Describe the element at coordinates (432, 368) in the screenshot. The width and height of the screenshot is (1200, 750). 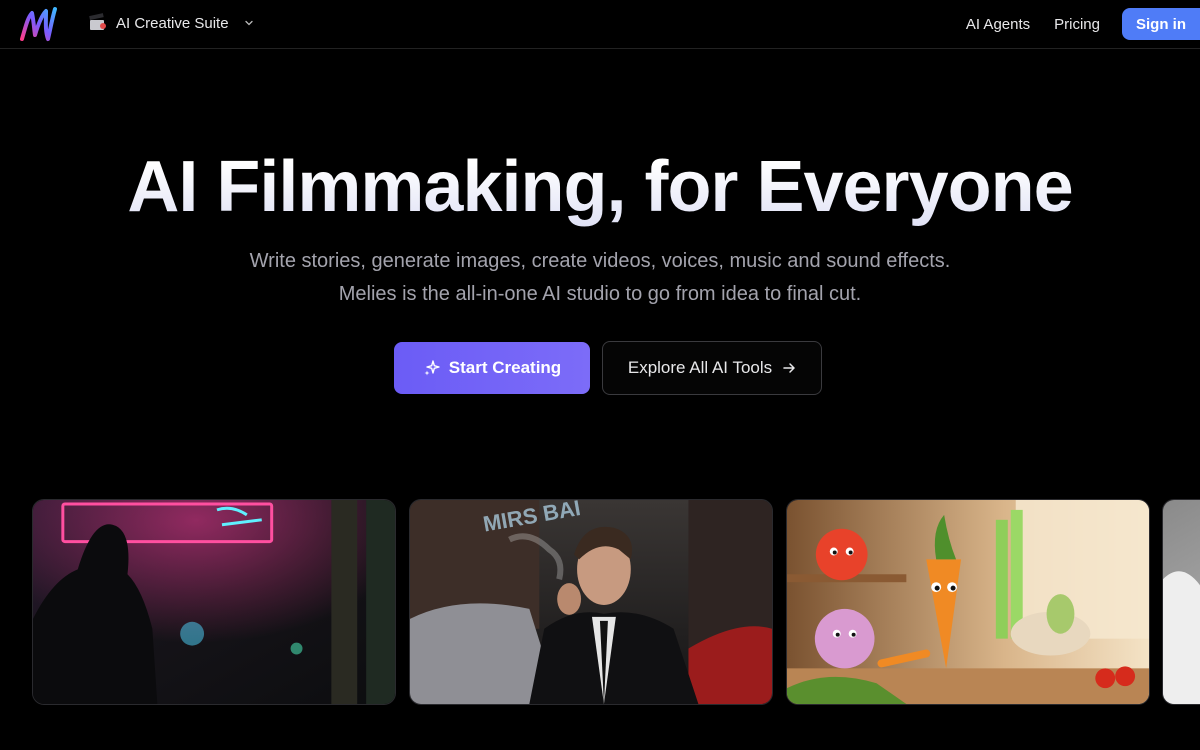
I see `sparkles-icon` at that location.